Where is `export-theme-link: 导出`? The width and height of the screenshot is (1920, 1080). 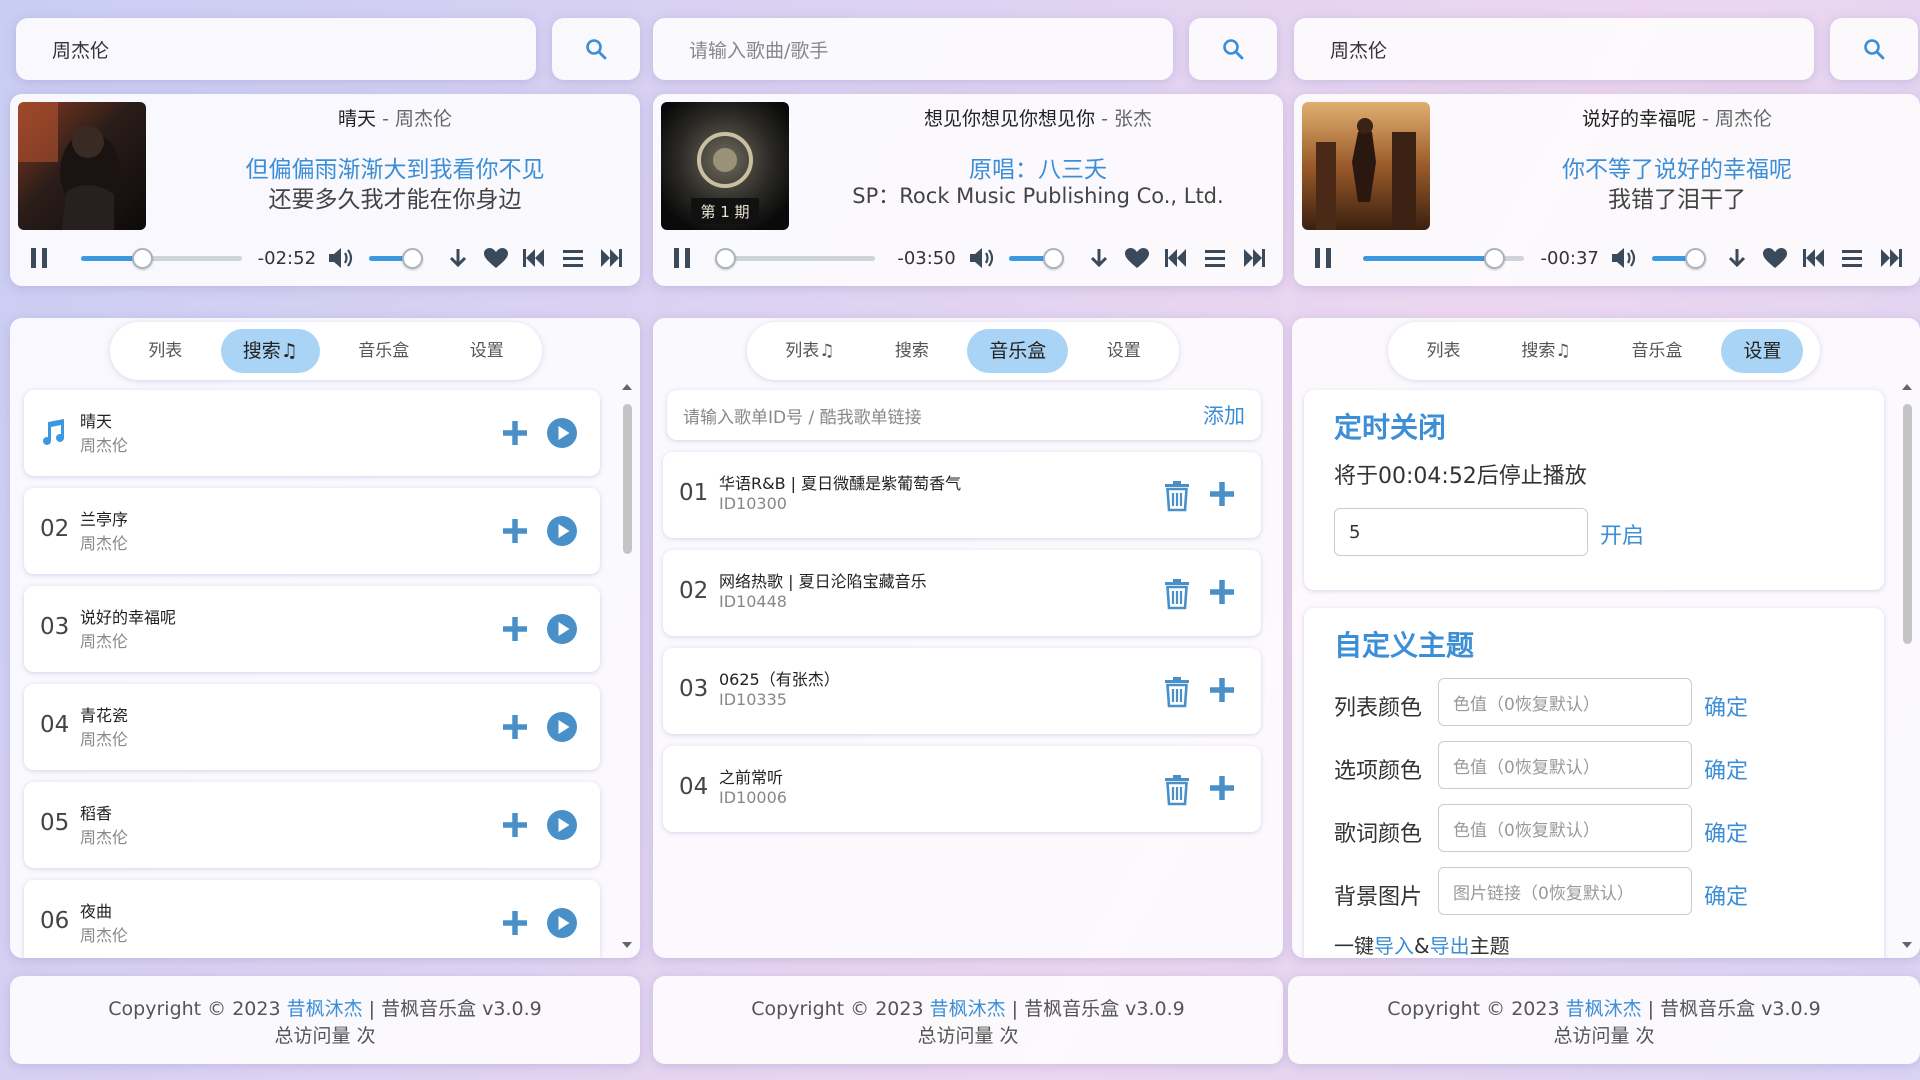 export-theme-link: 导出 is located at coordinates (1450, 946).